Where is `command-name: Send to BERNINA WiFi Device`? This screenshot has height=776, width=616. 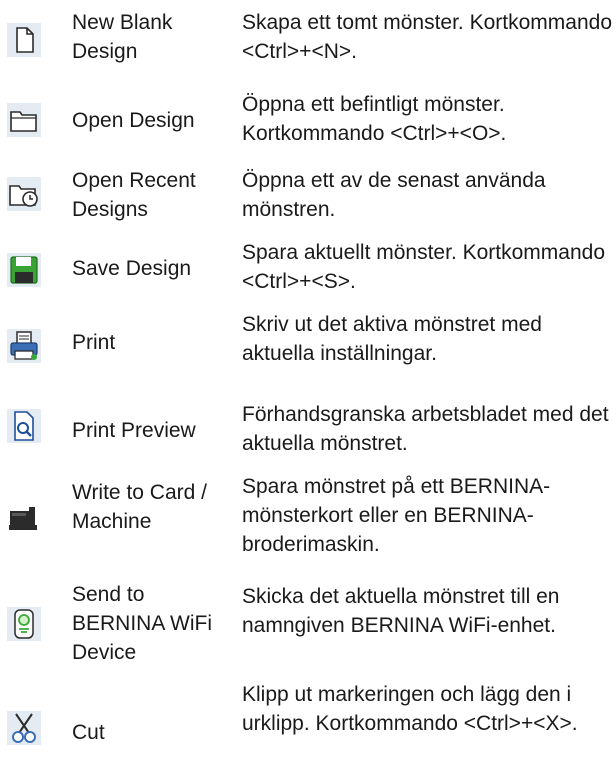 command-name: Send to BERNINA WiFi Device is located at coordinates (142, 623).